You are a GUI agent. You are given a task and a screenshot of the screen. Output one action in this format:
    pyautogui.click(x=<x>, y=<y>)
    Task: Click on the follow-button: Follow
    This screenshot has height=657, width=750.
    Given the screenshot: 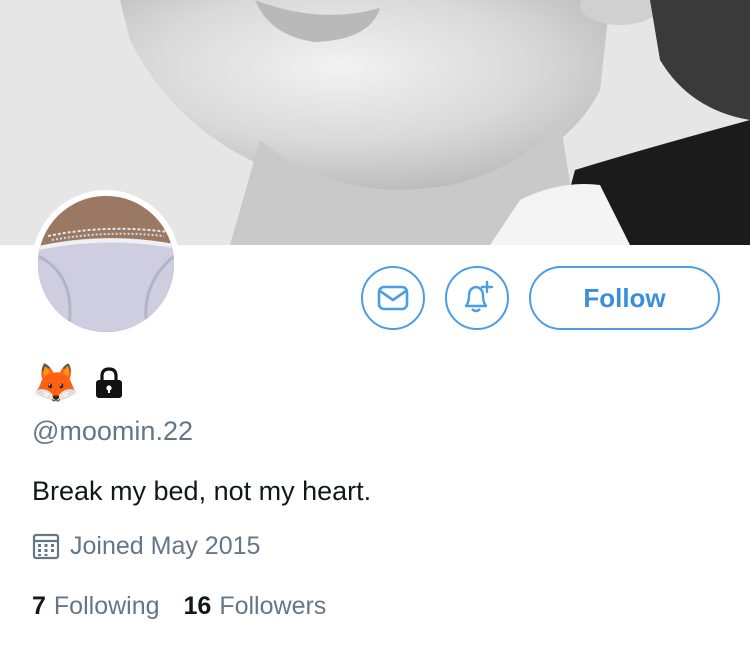 What is the action you would take?
    pyautogui.click(x=624, y=298)
    